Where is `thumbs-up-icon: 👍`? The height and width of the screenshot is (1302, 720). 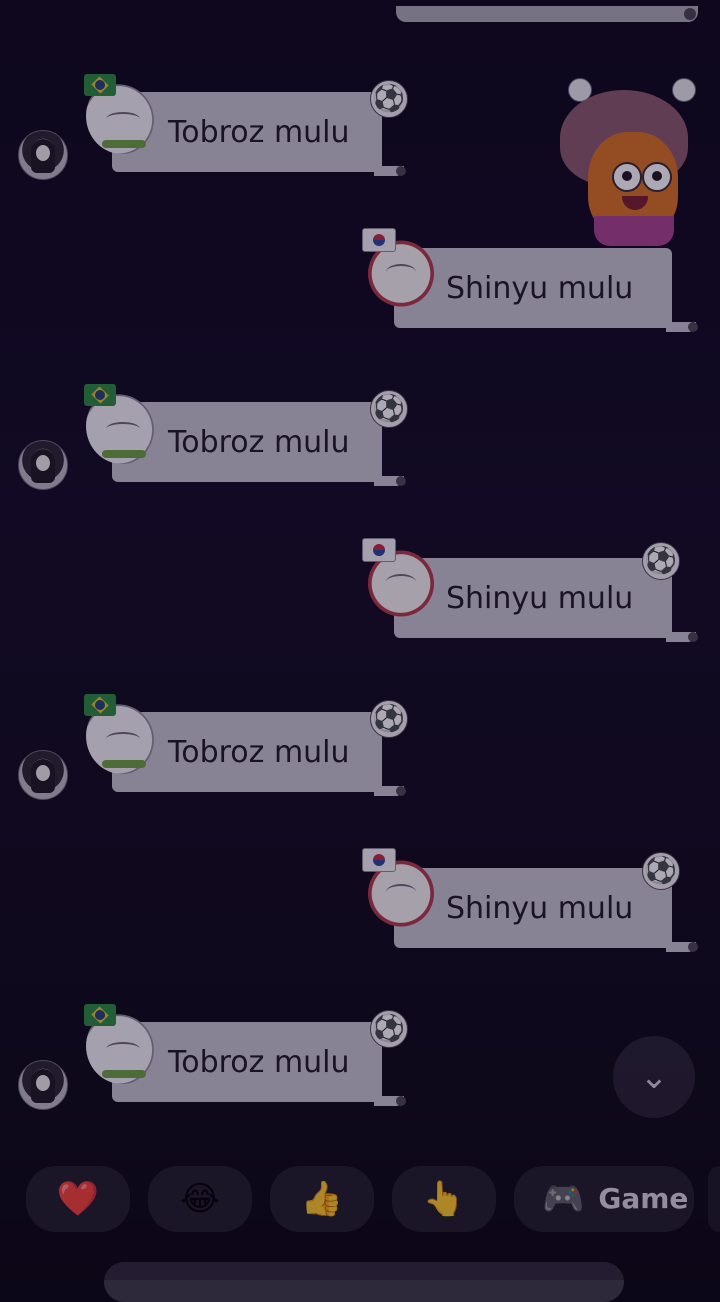
thumbs-up-icon: 👍 is located at coordinates (322, 1199).